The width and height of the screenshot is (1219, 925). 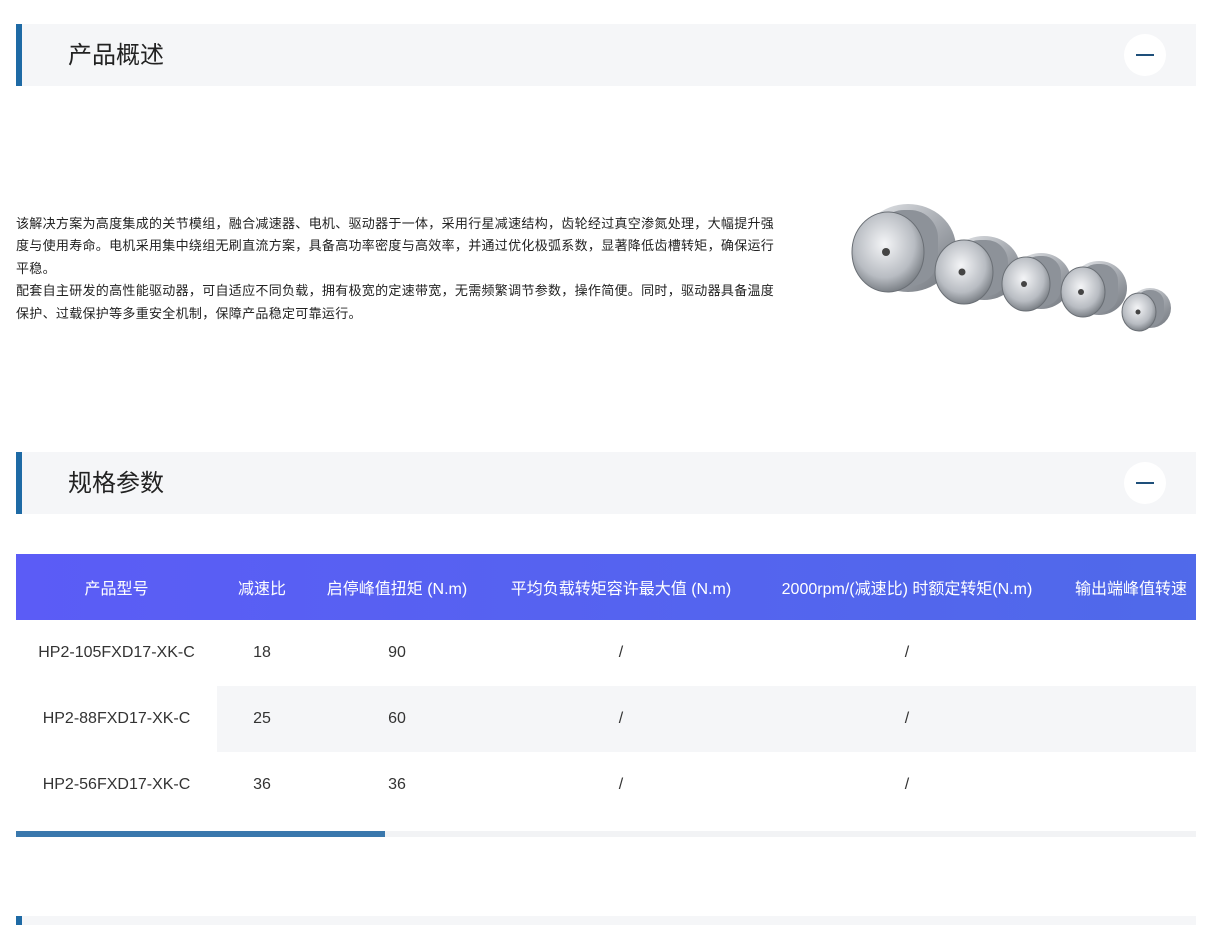 What do you see at coordinates (116, 55) in the screenshot?
I see `overview-title: 产品概述` at bounding box center [116, 55].